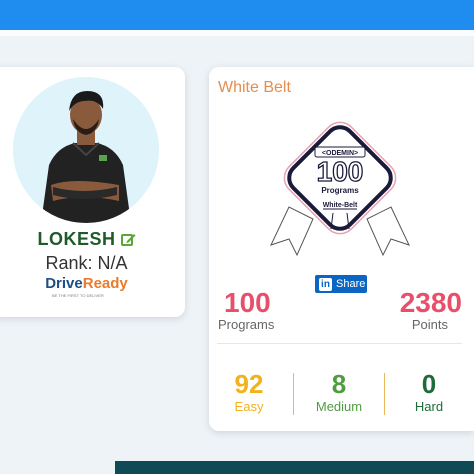 The width and height of the screenshot is (474, 474). Describe the element at coordinates (340, 205) in the screenshot. I see `badge-belt-label: White-Belt` at that location.